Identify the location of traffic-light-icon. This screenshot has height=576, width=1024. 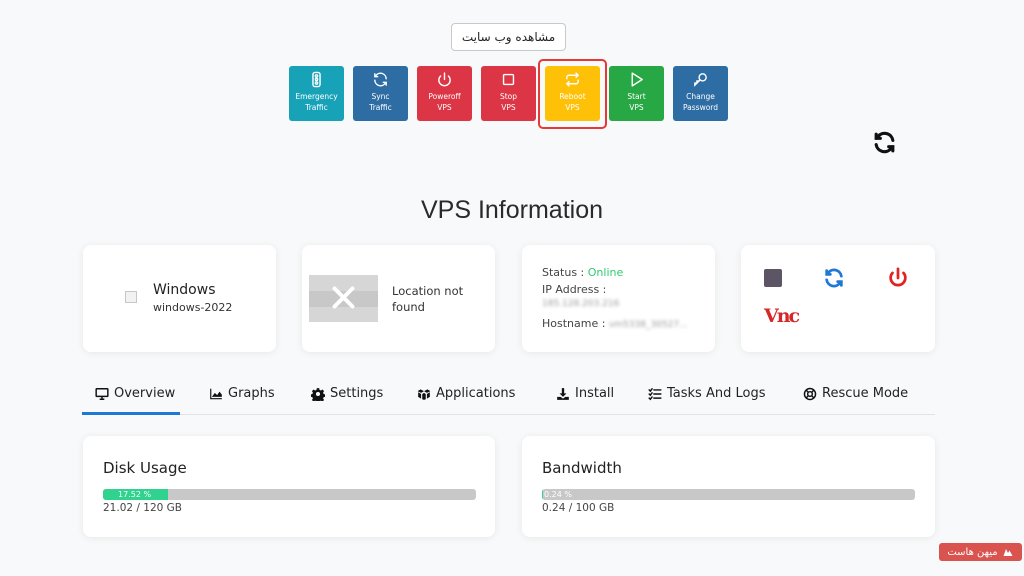
(316, 79).